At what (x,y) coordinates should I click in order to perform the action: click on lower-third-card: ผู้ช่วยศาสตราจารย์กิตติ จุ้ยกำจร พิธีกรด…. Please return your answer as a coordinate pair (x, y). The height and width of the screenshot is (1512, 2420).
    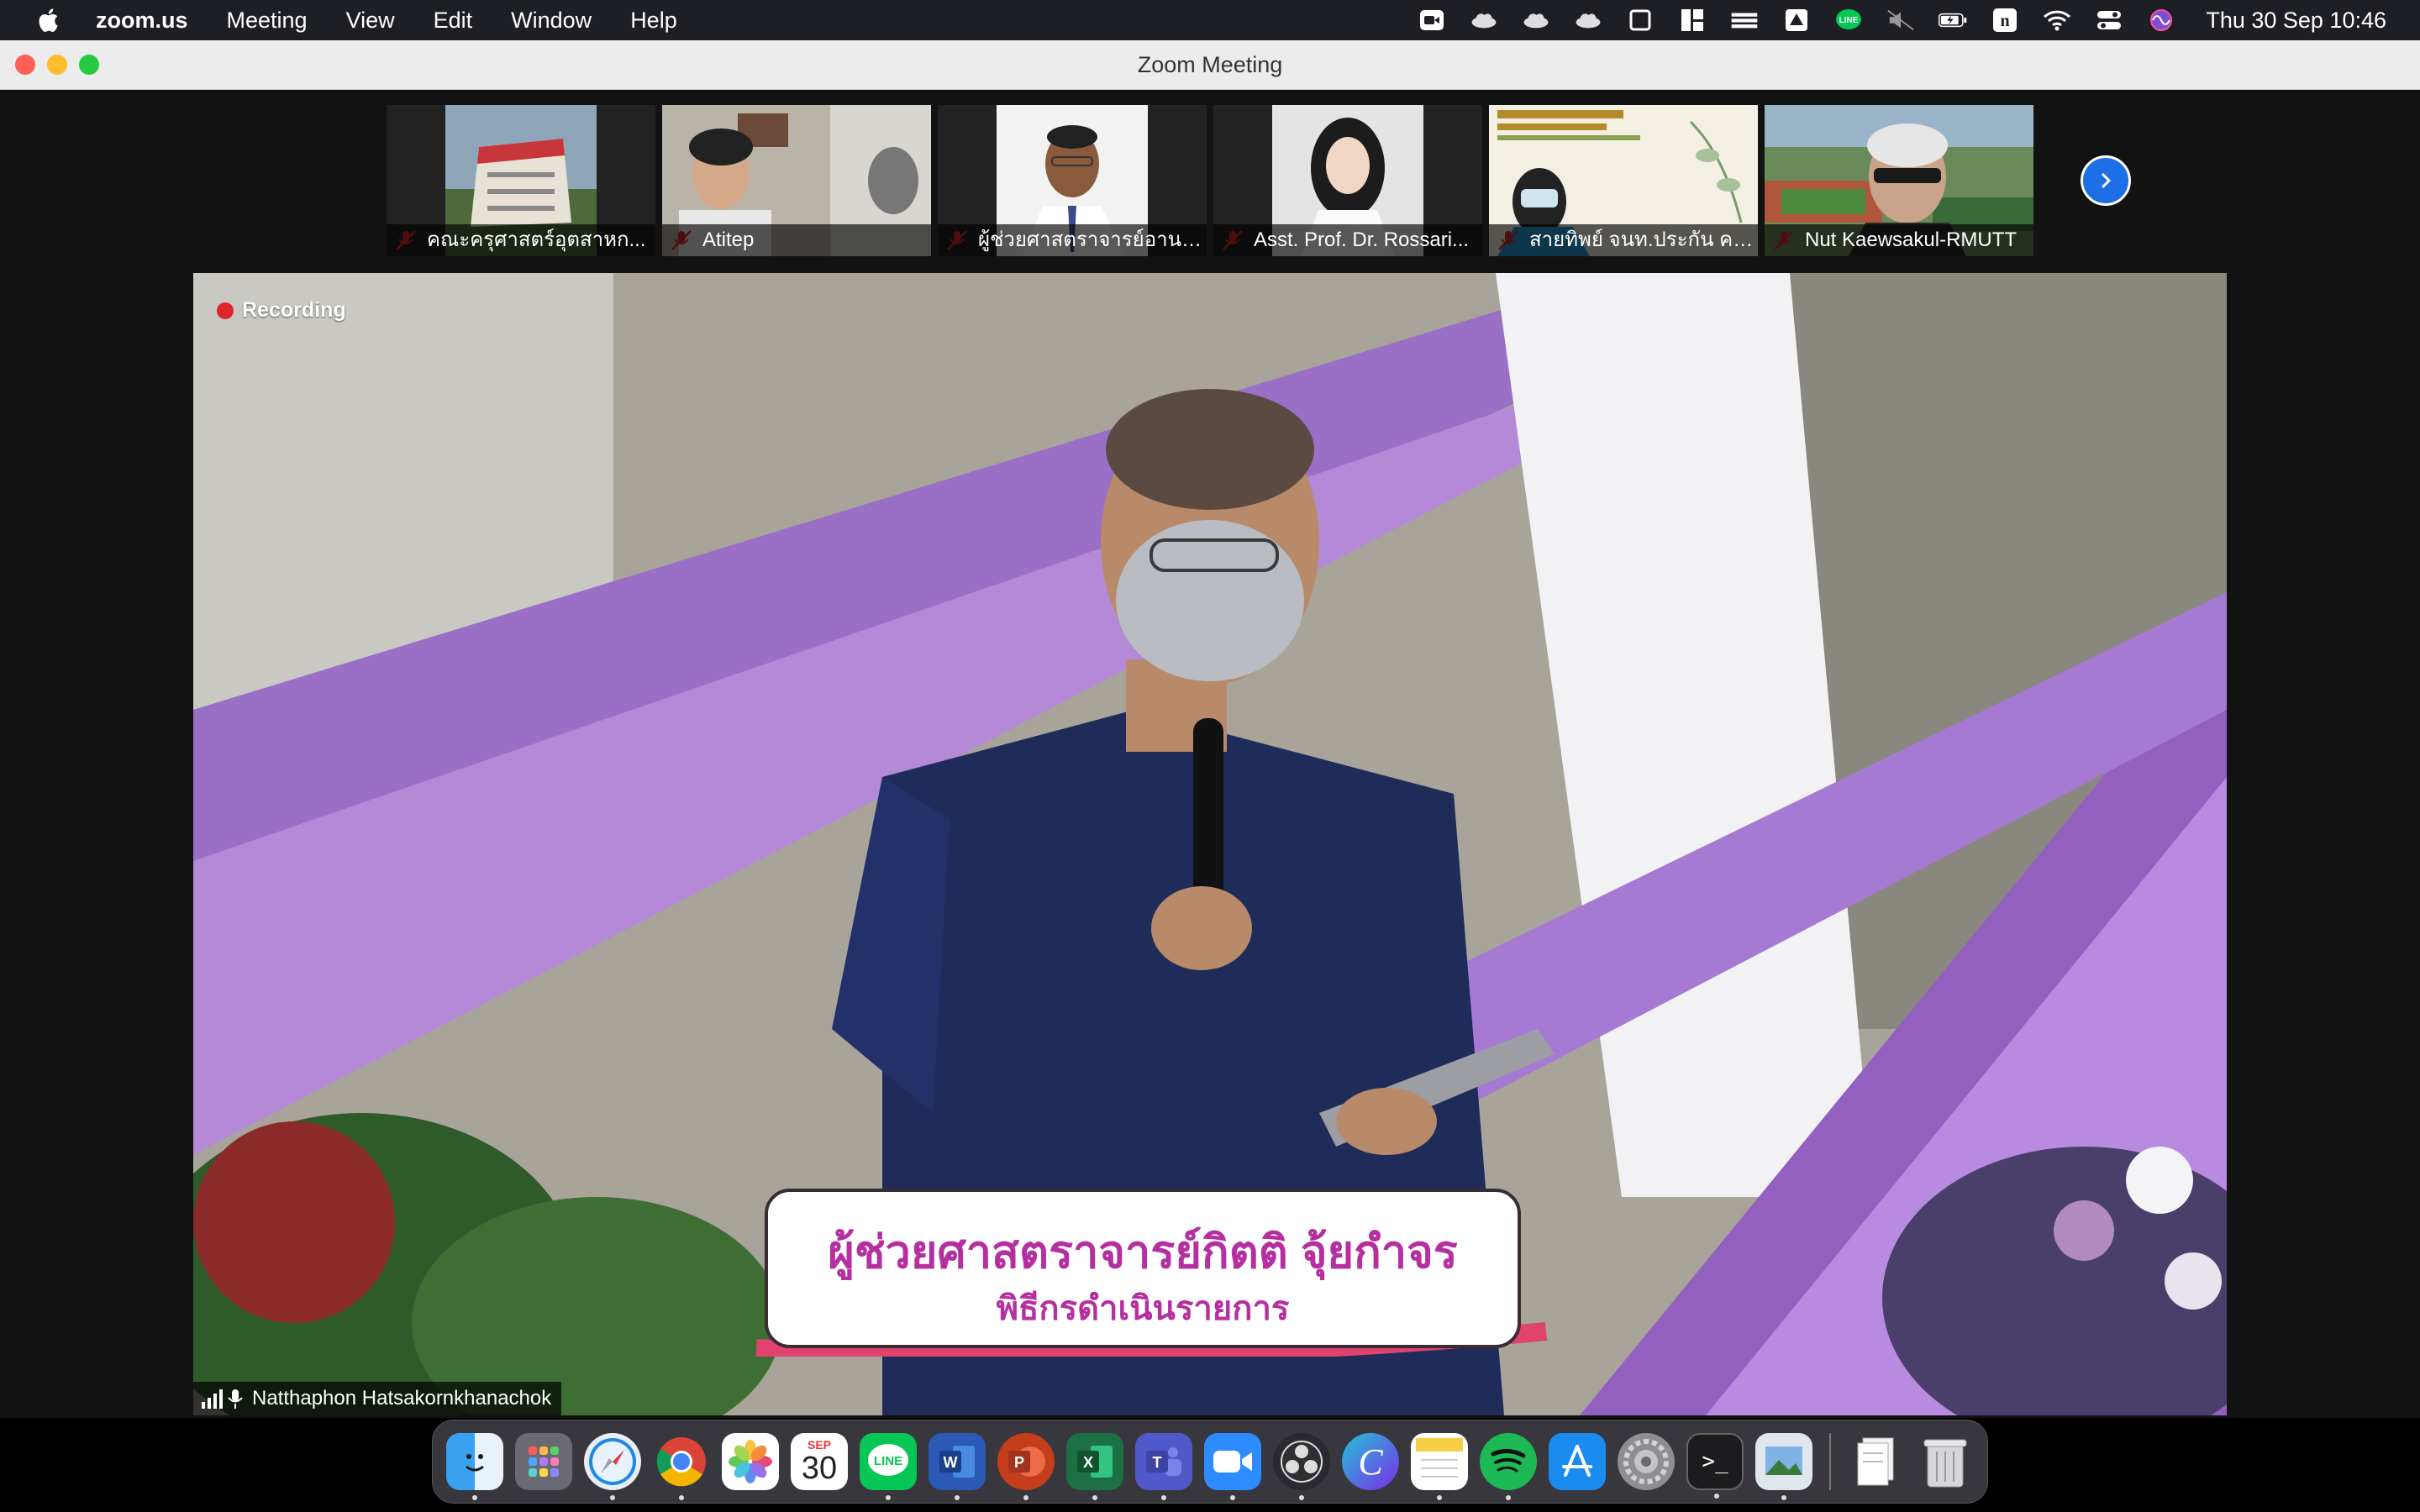
    Looking at the image, I should click on (1143, 1268).